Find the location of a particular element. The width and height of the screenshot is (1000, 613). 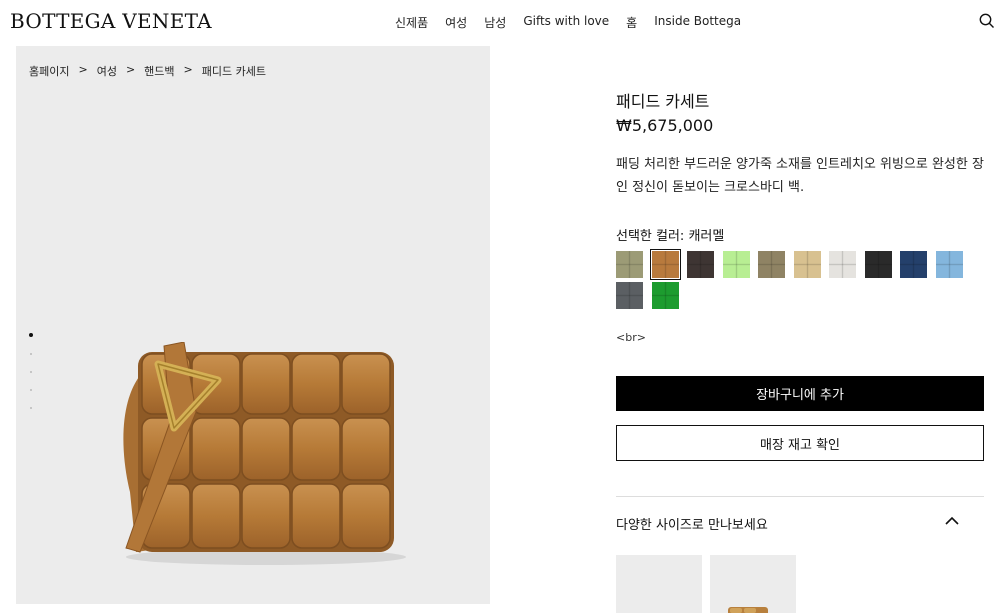

add-to-cart-button: 장바구니에 추가 is located at coordinates (800, 393).